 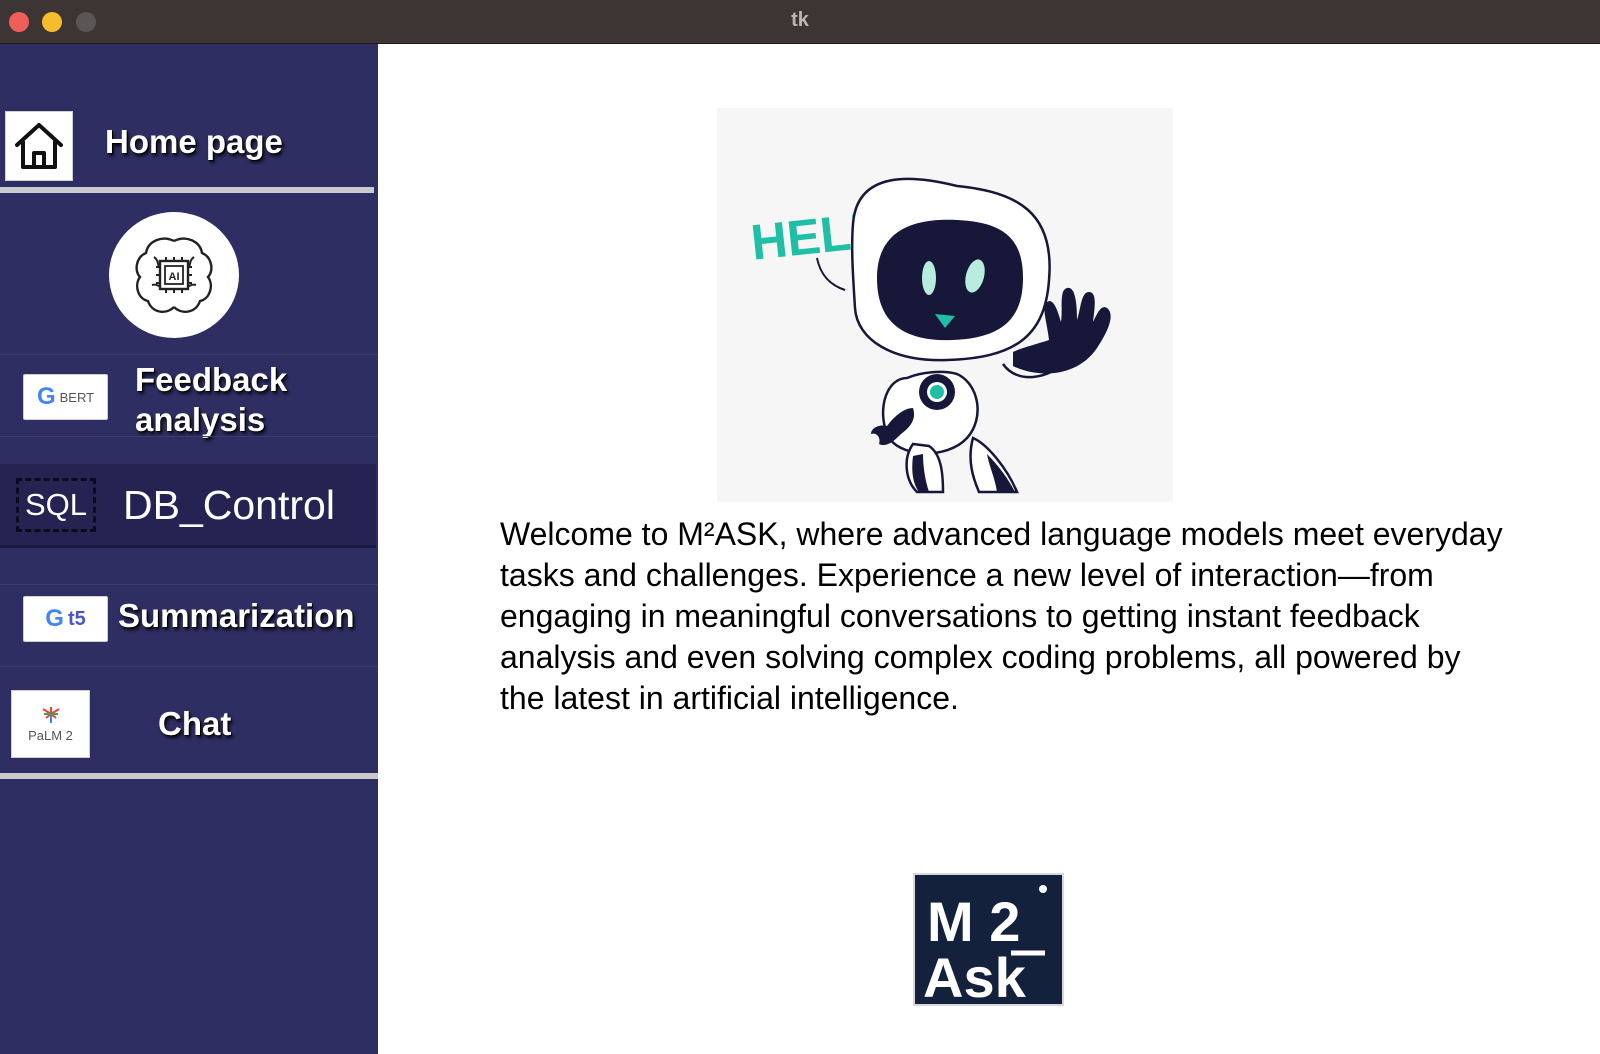 What do you see at coordinates (211, 399) in the screenshot?
I see `sidebar-item-label: Feedback analysis` at bounding box center [211, 399].